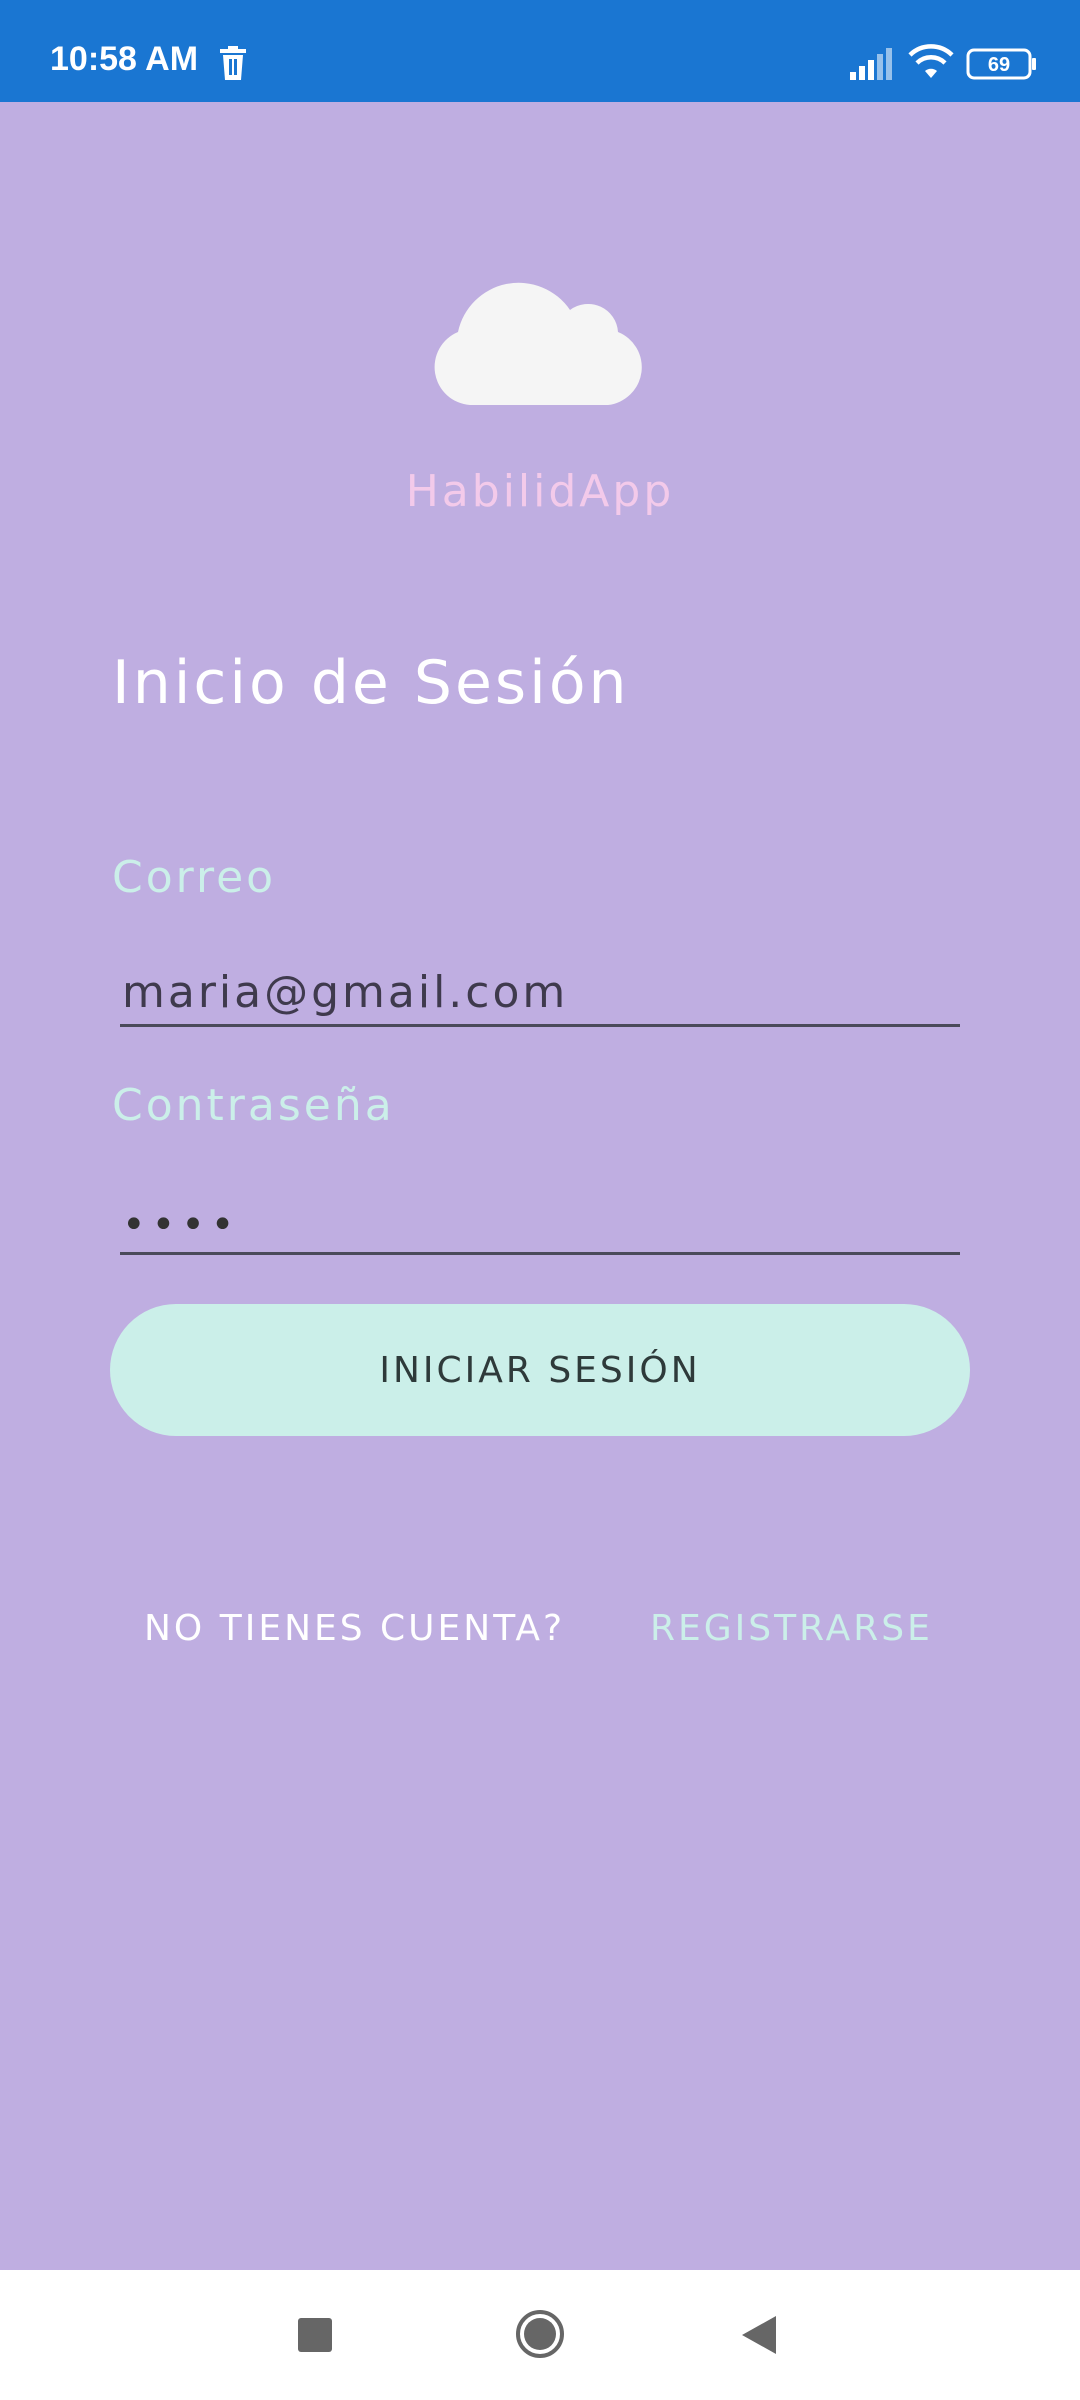 This screenshot has height=2400, width=1080. What do you see at coordinates (537, 992) in the screenshot?
I see `email-input: maria@gmail.com` at bounding box center [537, 992].